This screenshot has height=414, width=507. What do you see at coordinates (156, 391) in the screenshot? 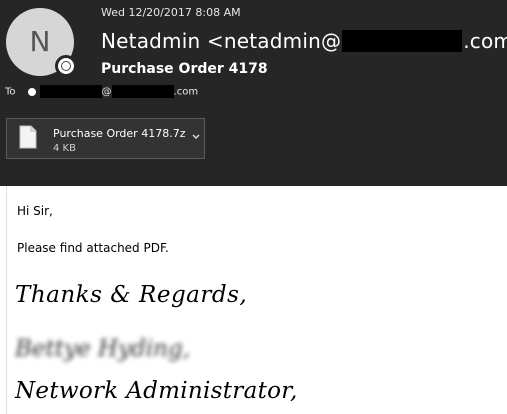
I see `signature-title: Network Administrator,` at bounding box center [156, 391].